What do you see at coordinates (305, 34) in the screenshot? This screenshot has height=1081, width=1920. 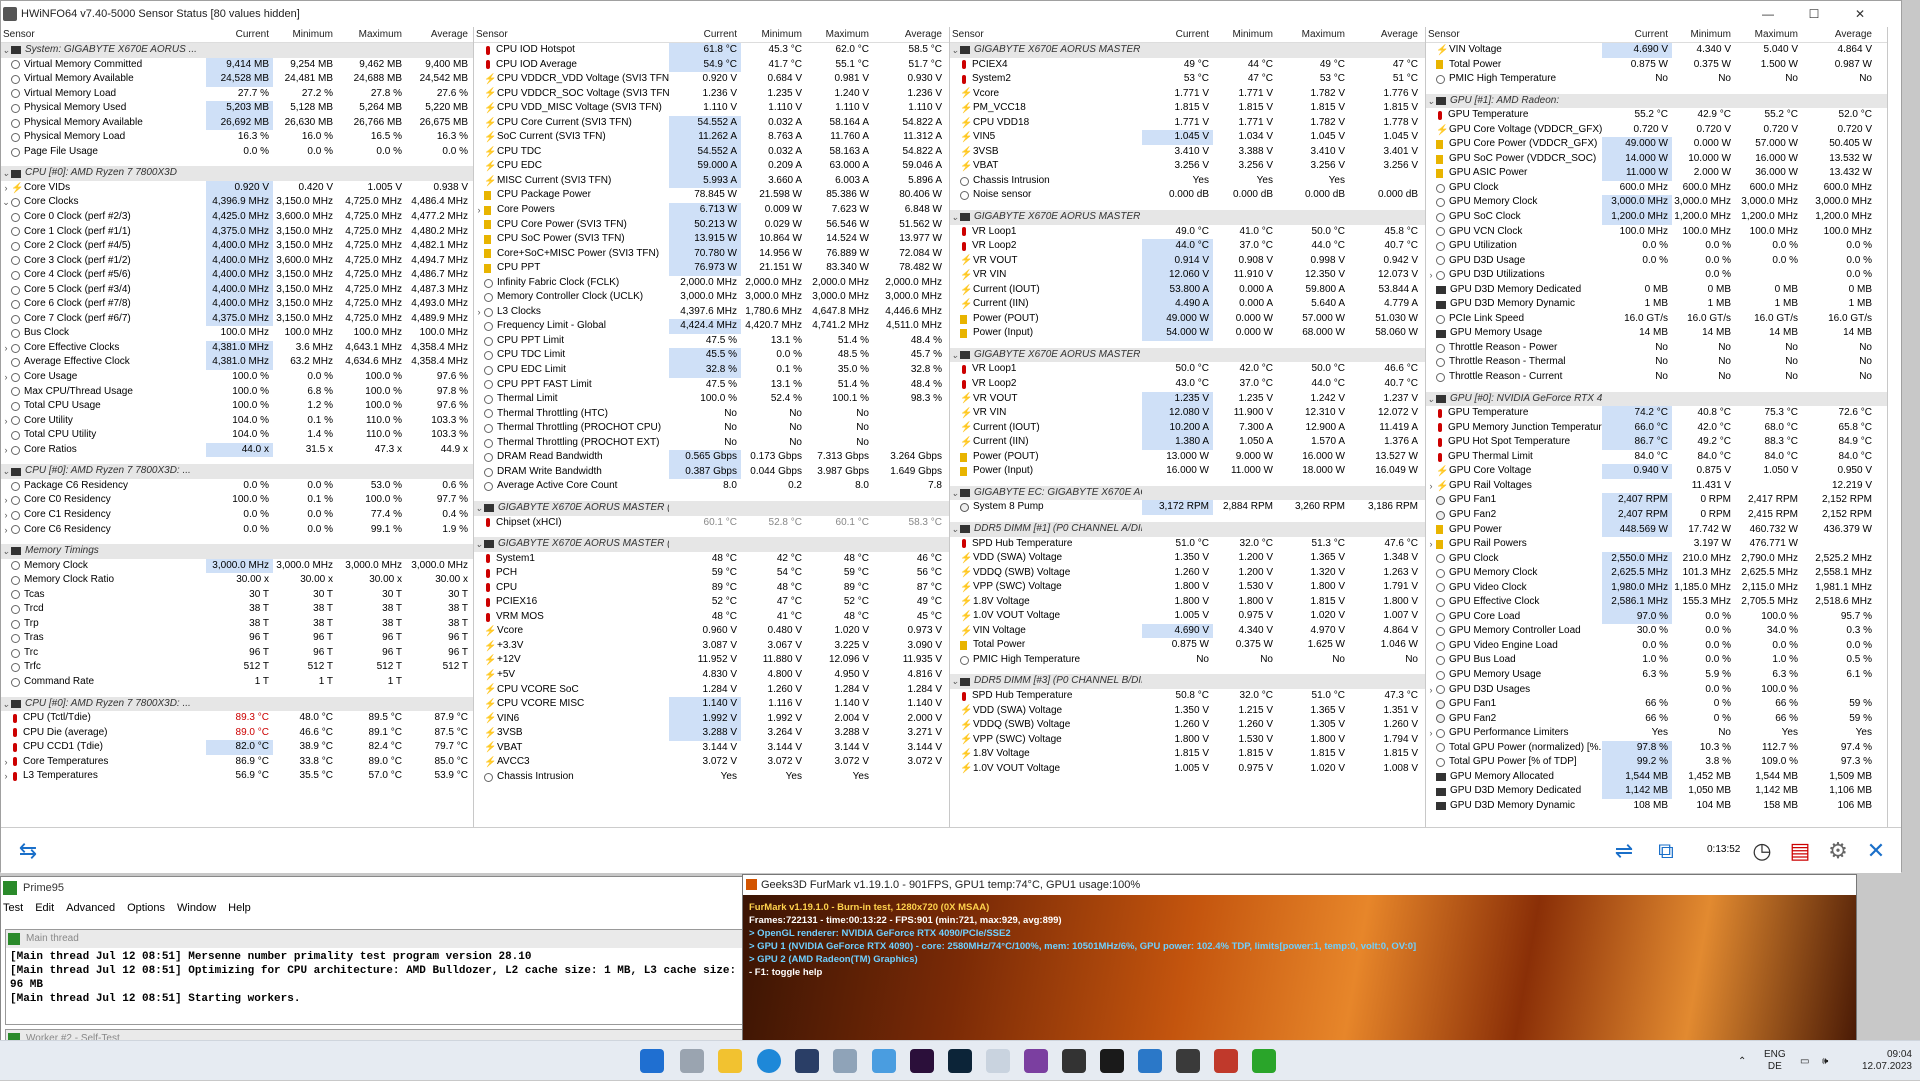 I see `header-minimum: Minimum` at bounding box center [305, 34].